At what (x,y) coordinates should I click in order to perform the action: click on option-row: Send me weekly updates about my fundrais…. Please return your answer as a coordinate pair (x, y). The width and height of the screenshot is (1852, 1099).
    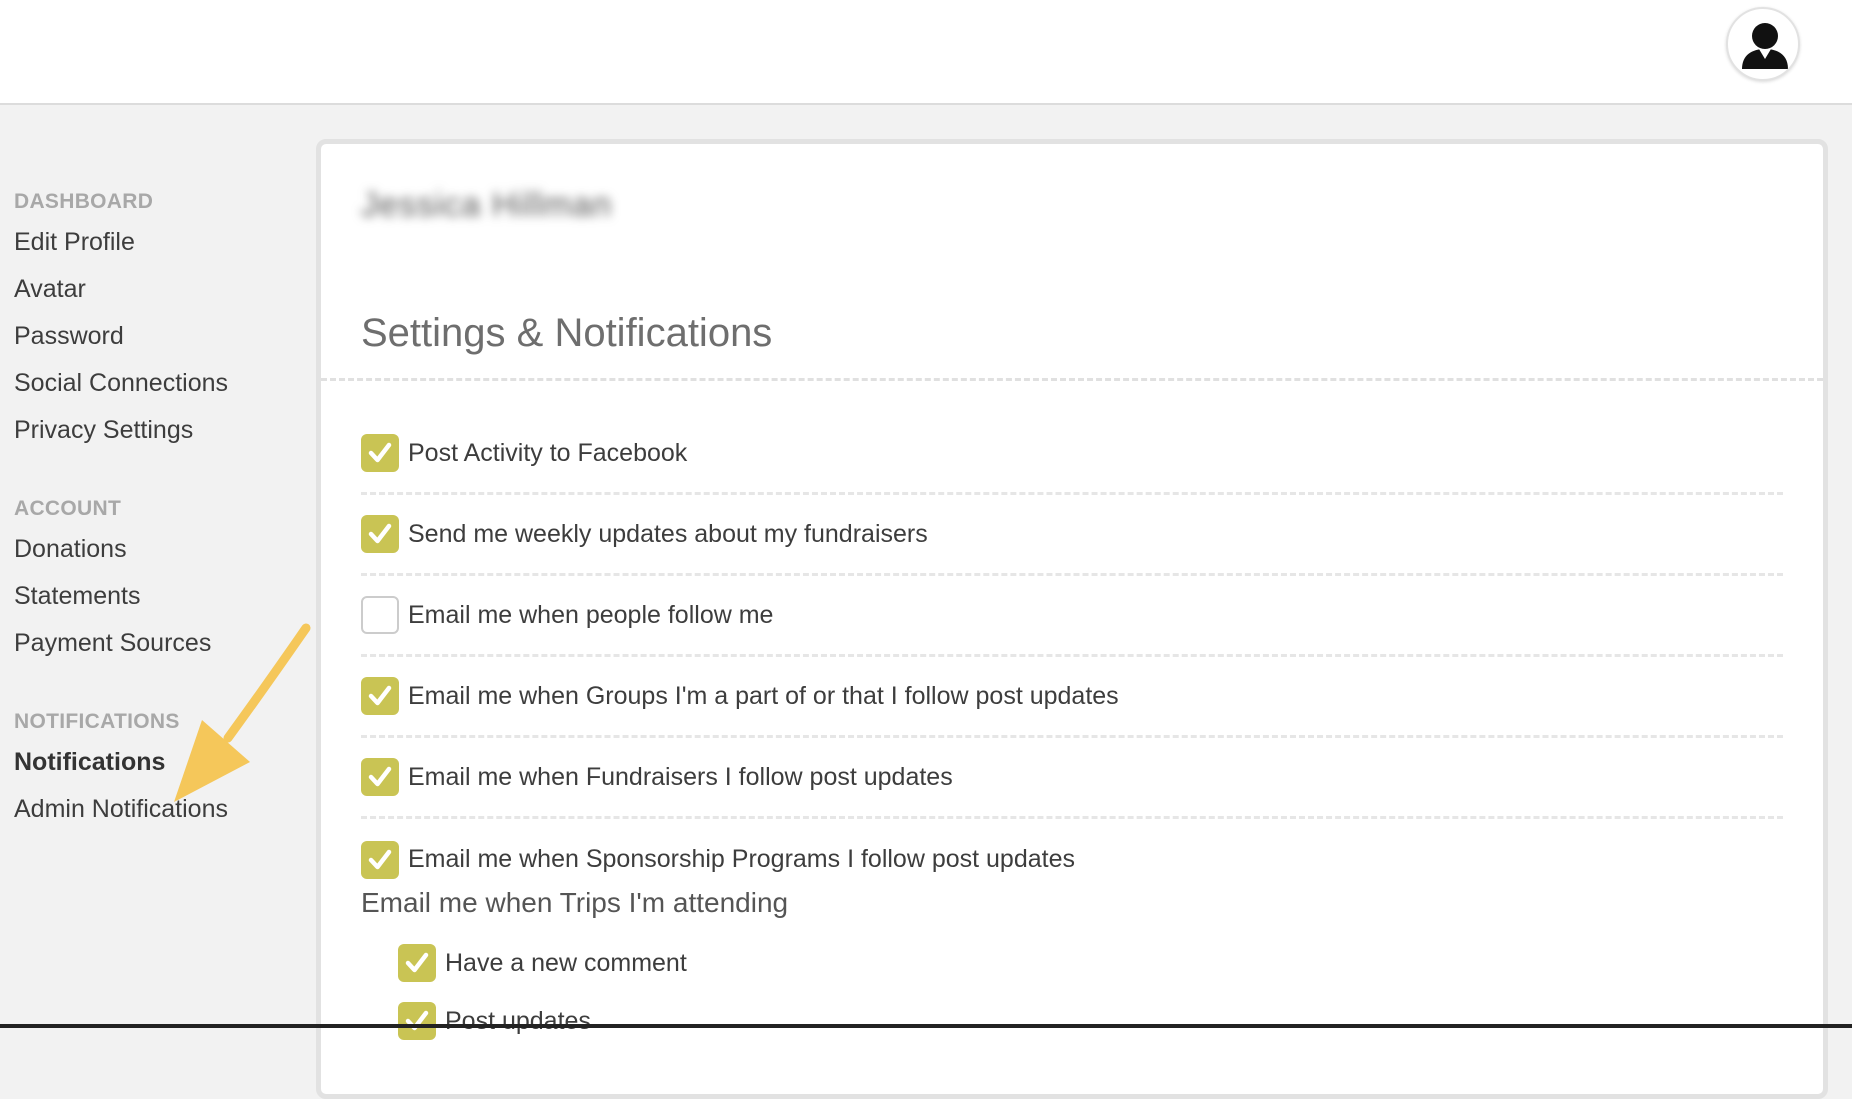
    Looking at the image, I should click on (1072, 535).